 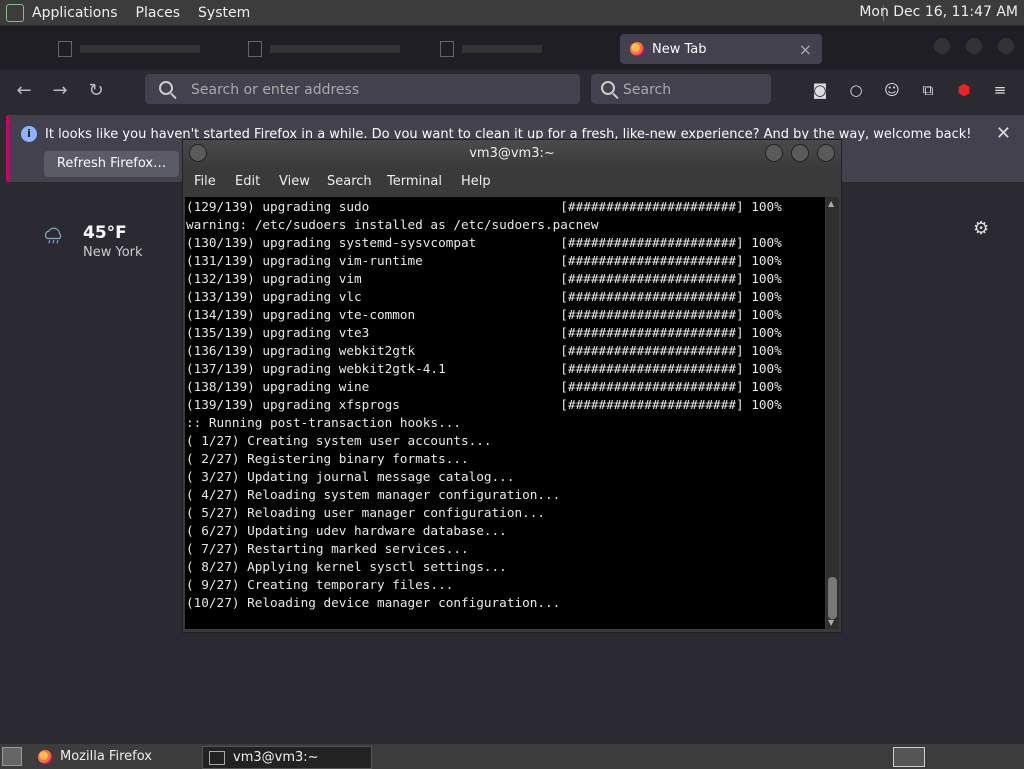 What do you see at coordinates (679, 49) in the screenshot?
I see `tab-title: New Tab` at bounding box center [679, 49].